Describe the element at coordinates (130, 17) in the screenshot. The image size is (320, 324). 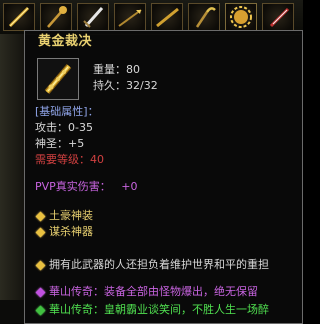
I see `slot-spear-icon` at that location.